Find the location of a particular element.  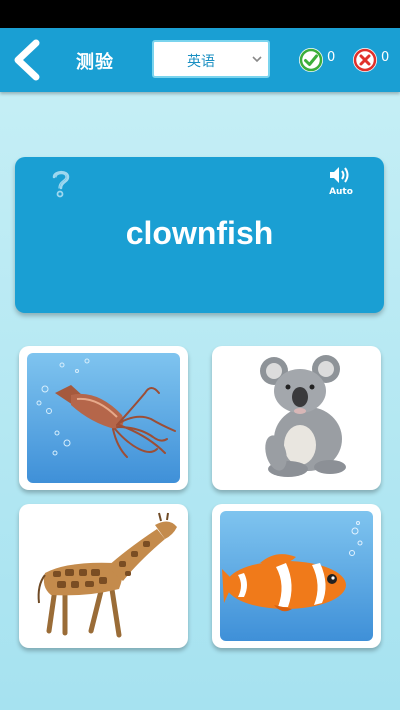

squid-image is located at coordinates (103, 418).